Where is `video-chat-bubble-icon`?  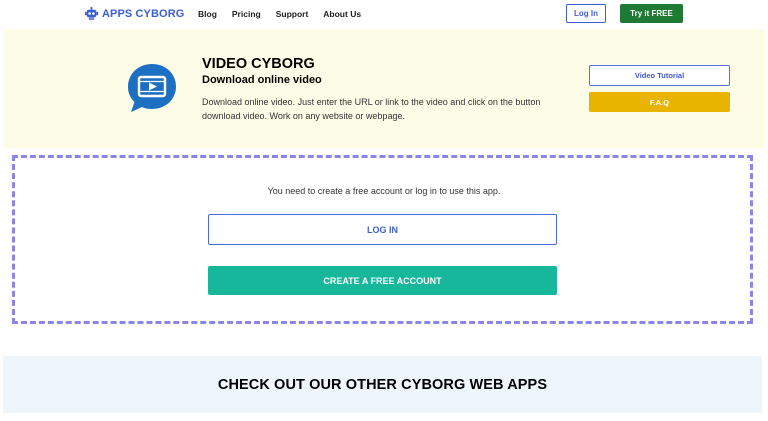 video-chat-bubble-icon is located at coordinates (152, 88).